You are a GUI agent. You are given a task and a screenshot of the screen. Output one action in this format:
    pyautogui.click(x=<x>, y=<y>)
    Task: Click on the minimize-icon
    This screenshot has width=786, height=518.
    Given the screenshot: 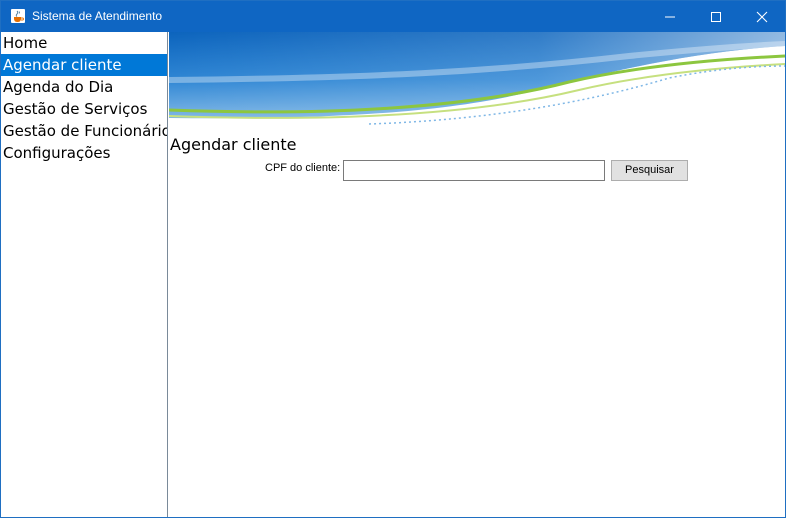 What is the action you would take?
    pyautogui.click(x=670, y=17)
    